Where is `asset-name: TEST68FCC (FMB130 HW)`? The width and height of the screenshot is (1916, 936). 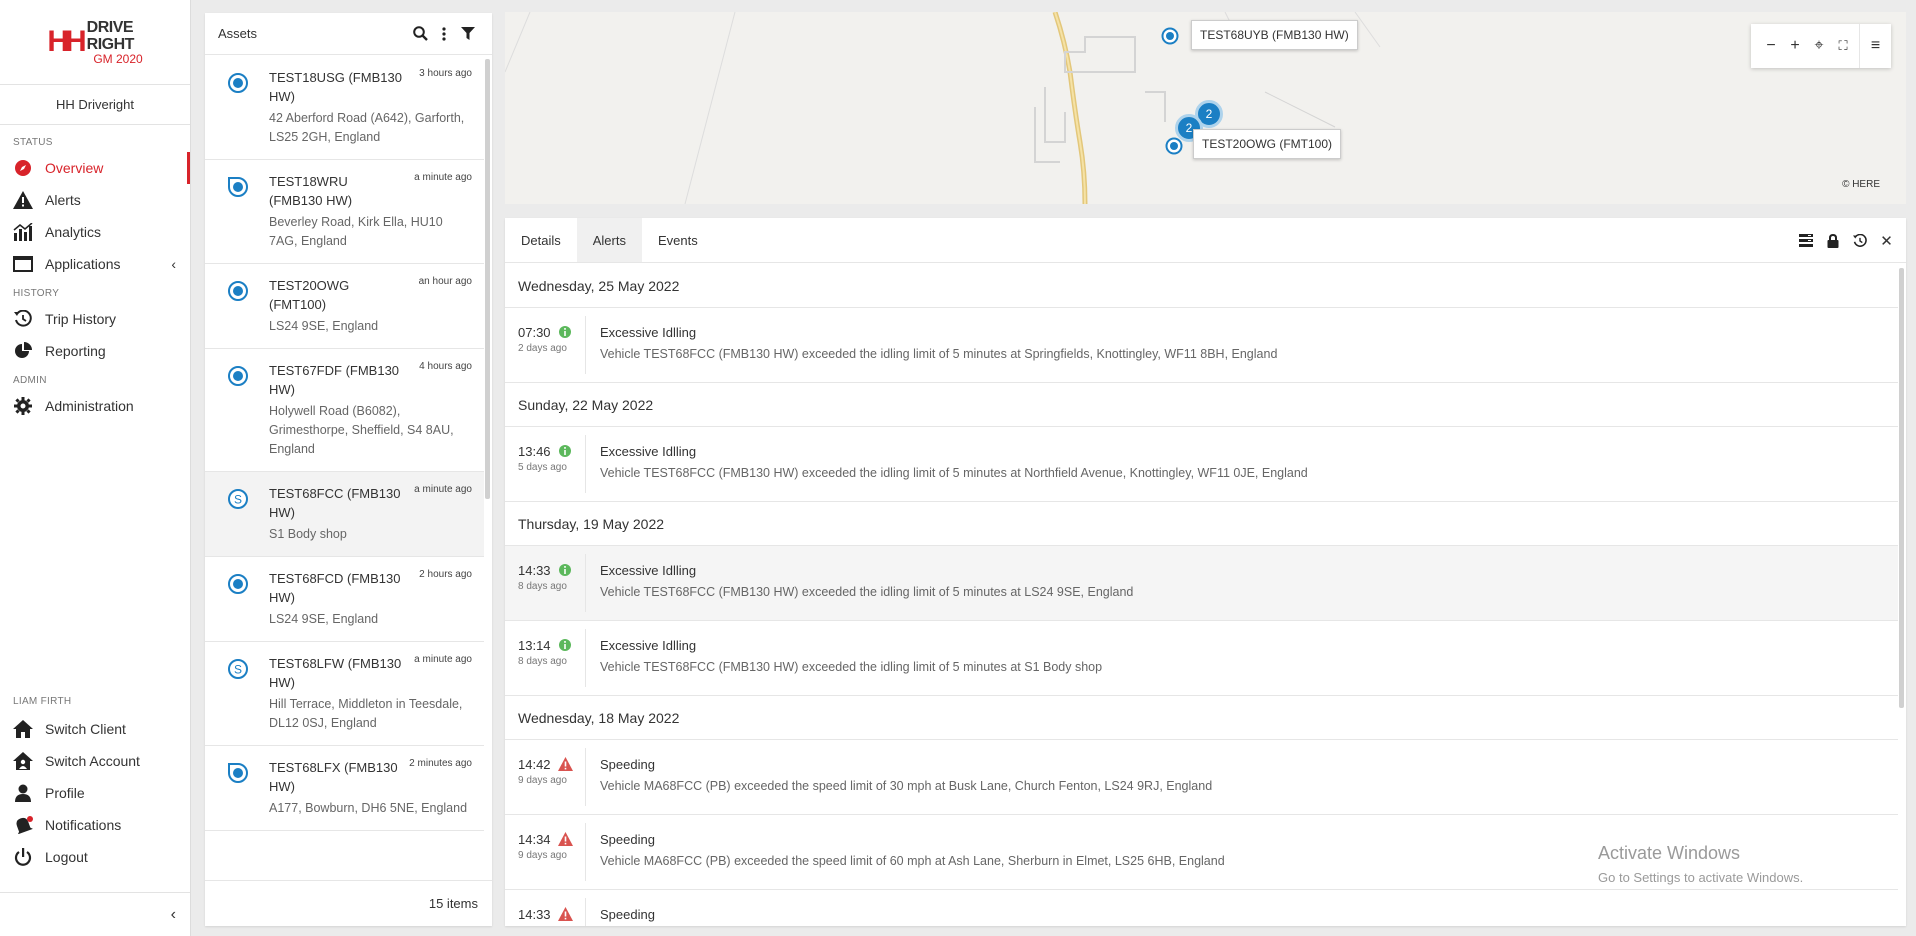
asset-name: TEST68FCC (FMB130 HW) is located at coordinates (335, 503).